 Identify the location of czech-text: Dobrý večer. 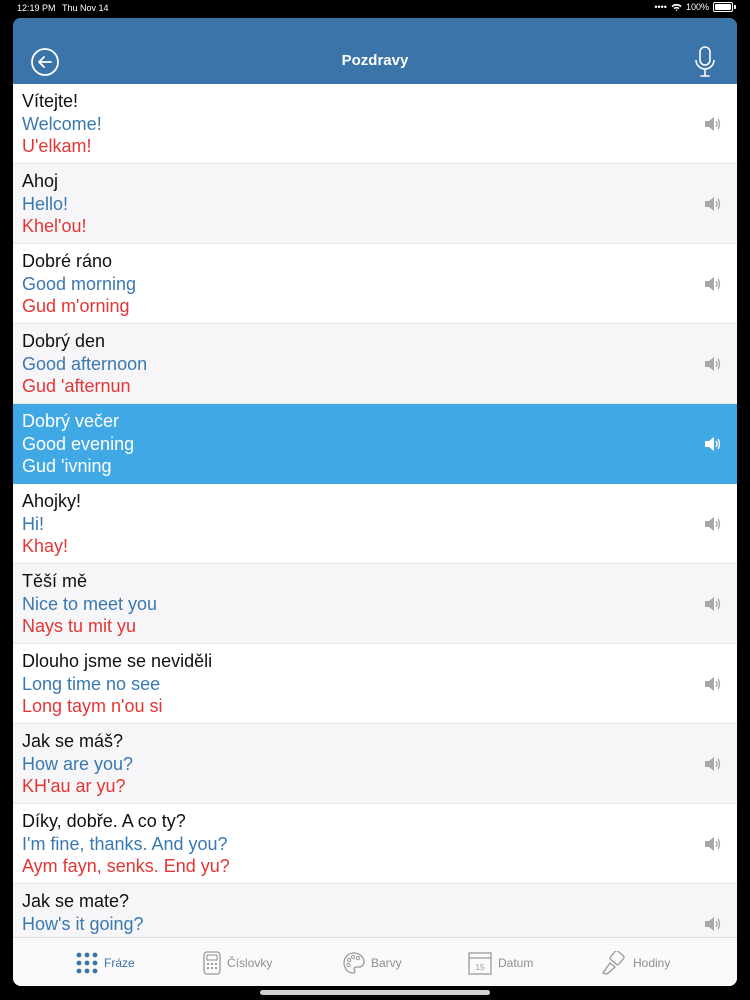
(71, 421).